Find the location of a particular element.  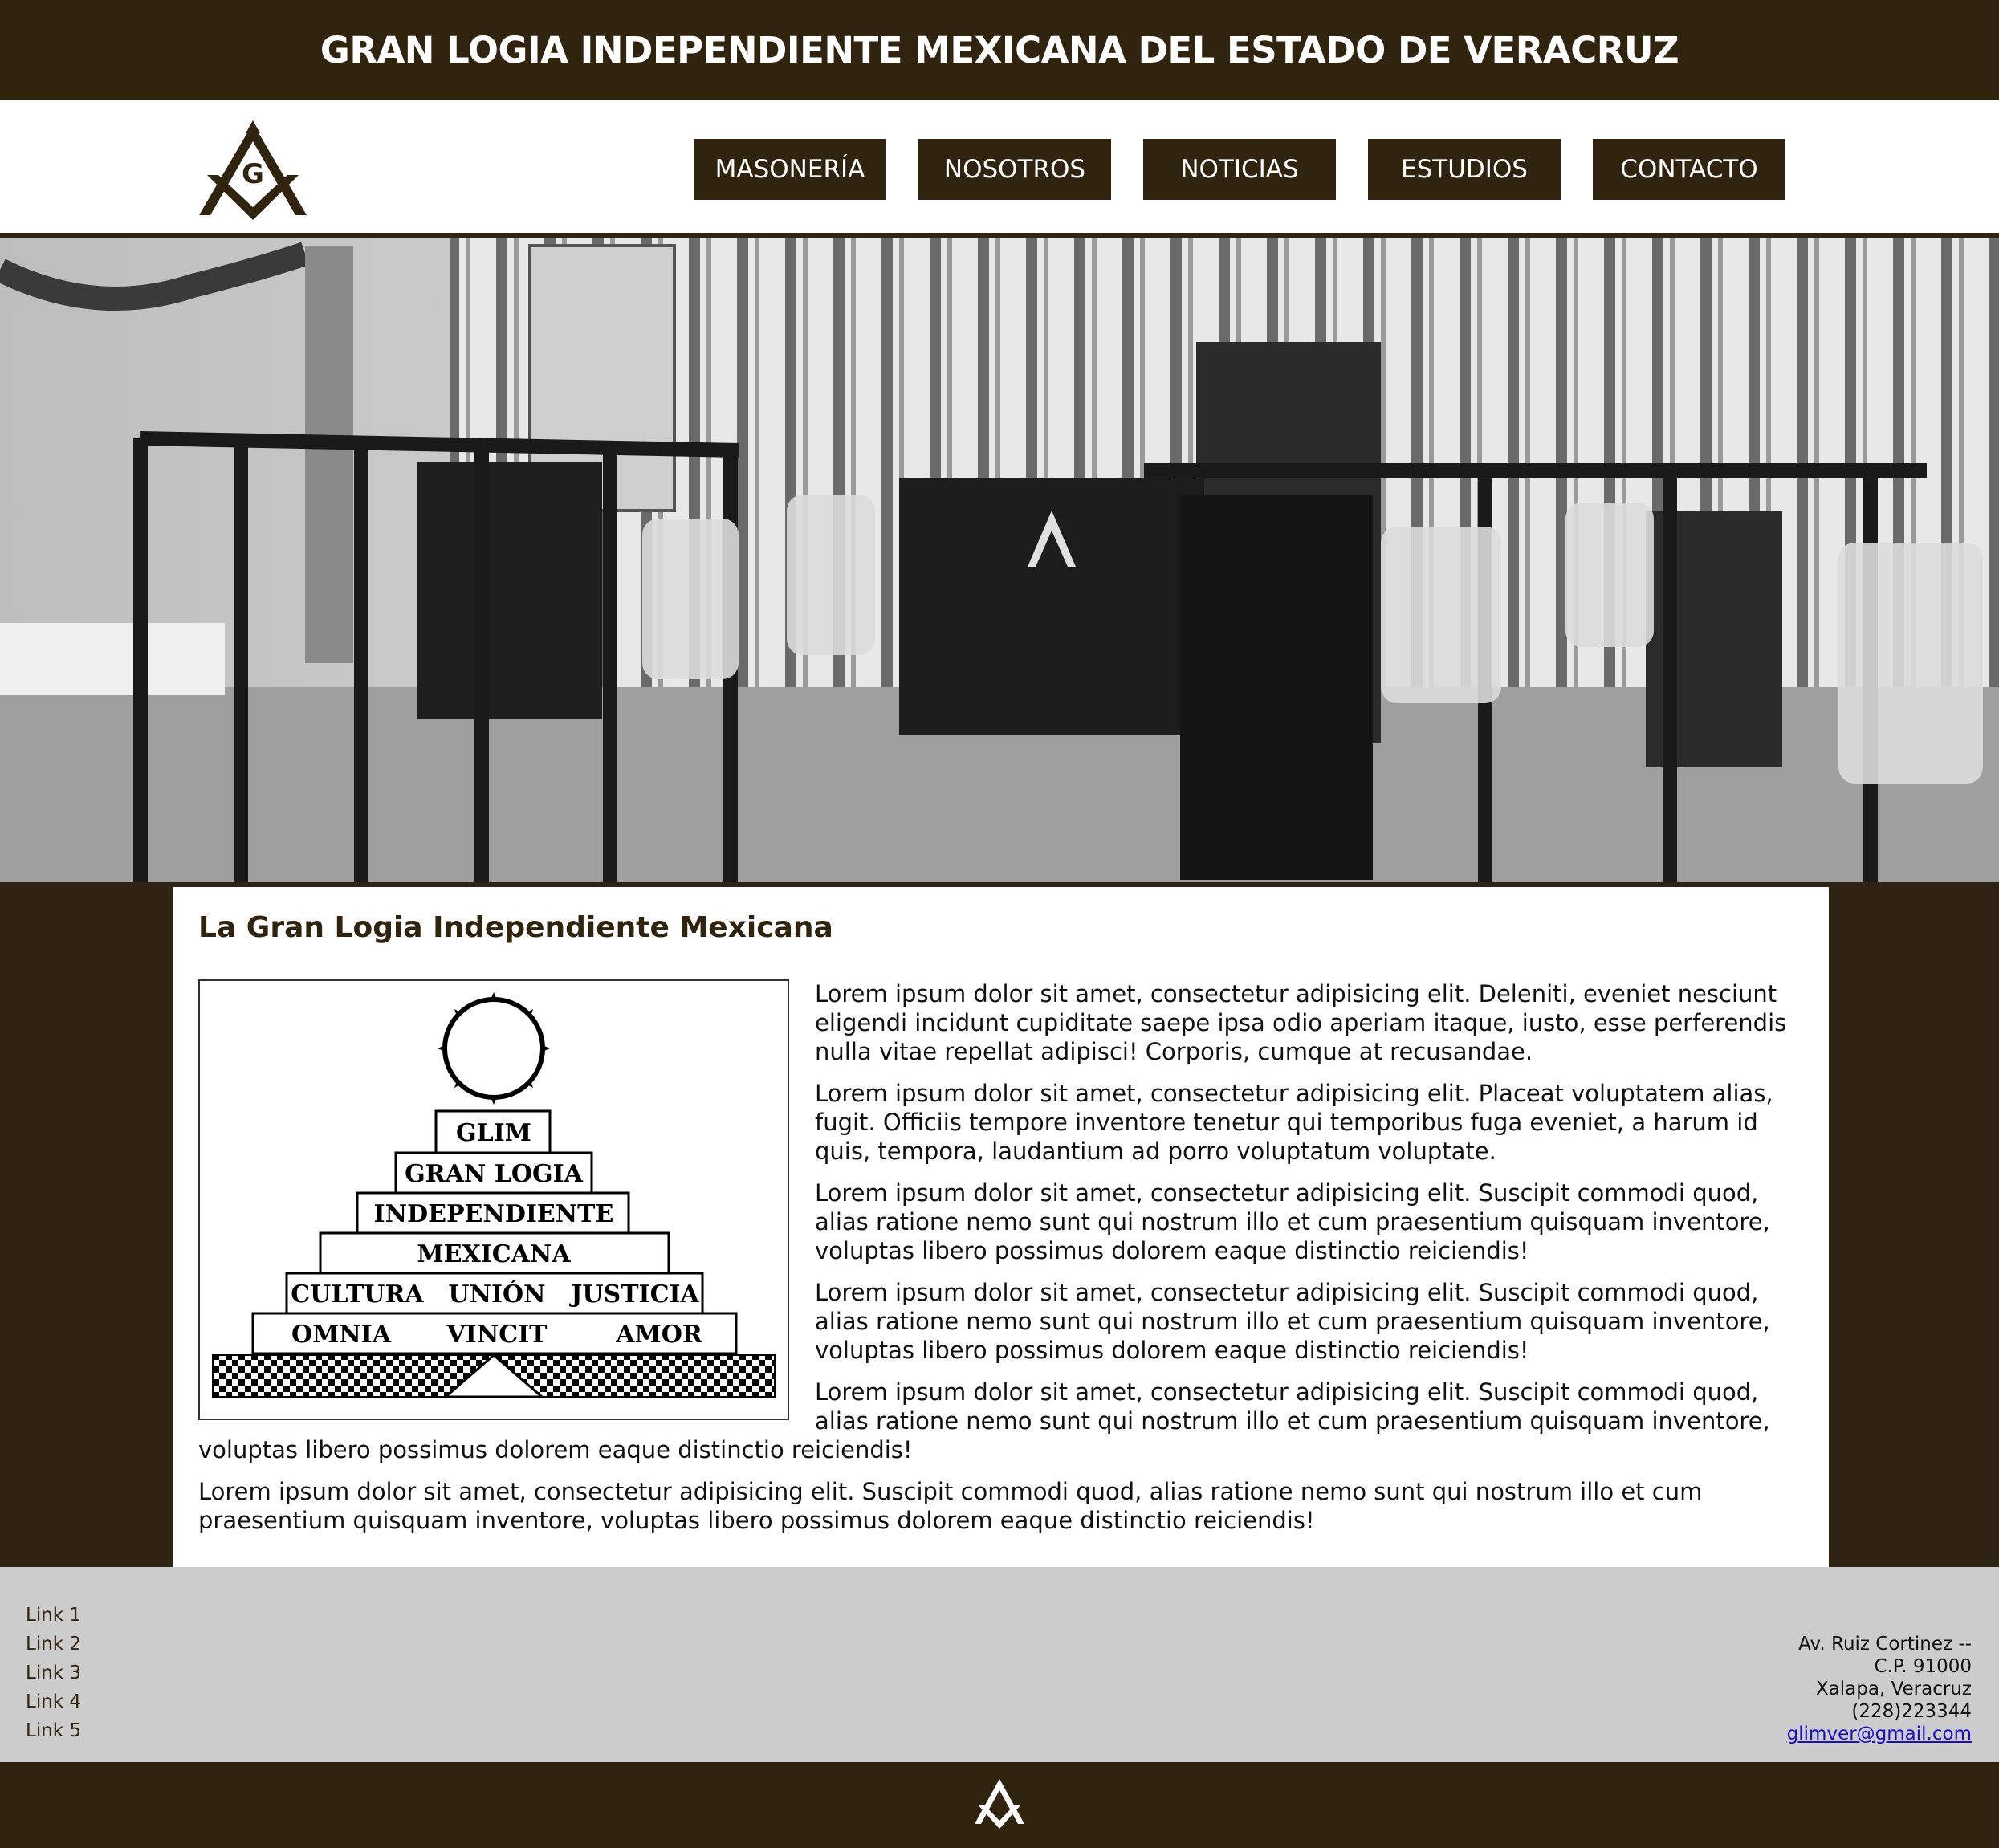

pyramid-justicia: JUSTICIA is located at coordinates (633, 1294).